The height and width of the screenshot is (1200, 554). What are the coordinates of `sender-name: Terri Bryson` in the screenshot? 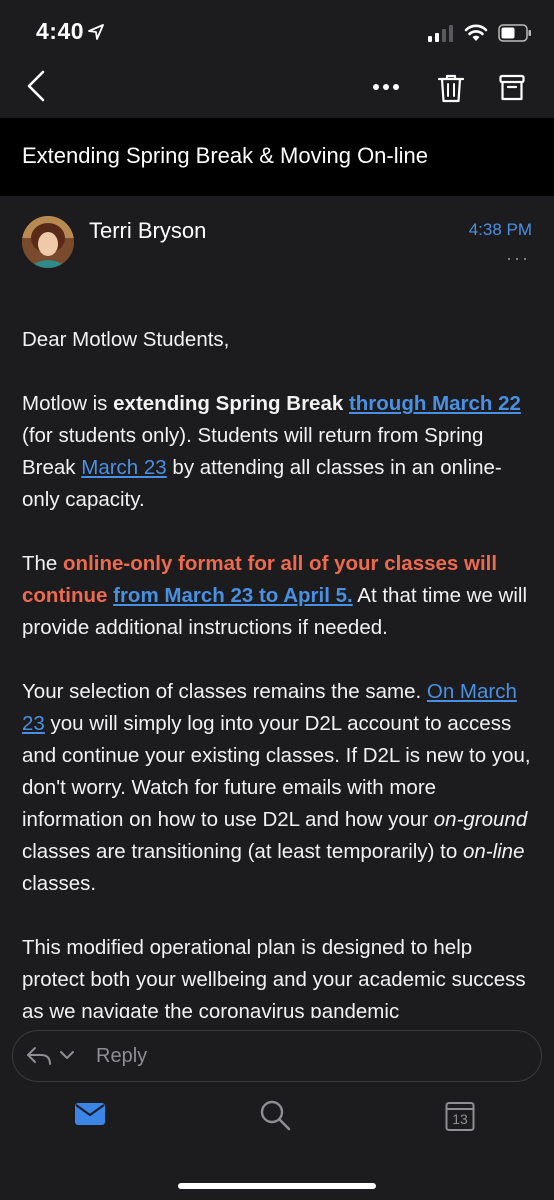 It's located at (147, 231).